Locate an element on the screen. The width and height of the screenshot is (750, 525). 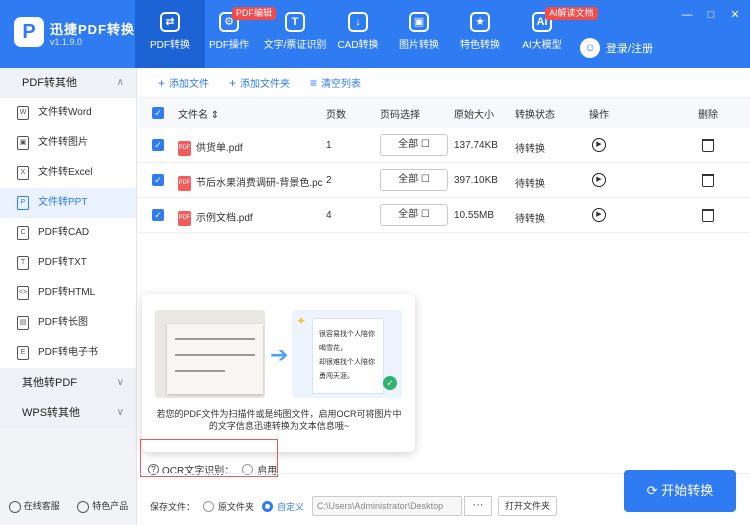
sidebar-item-to-ppt: P 文件转PPT is located at coordinates (68, 203).